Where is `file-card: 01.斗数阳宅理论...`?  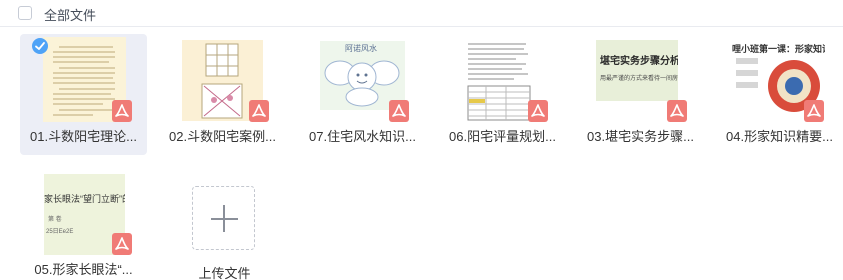 file-card: 01.斗数阳宅理论... is located at coordinates (83, 94).